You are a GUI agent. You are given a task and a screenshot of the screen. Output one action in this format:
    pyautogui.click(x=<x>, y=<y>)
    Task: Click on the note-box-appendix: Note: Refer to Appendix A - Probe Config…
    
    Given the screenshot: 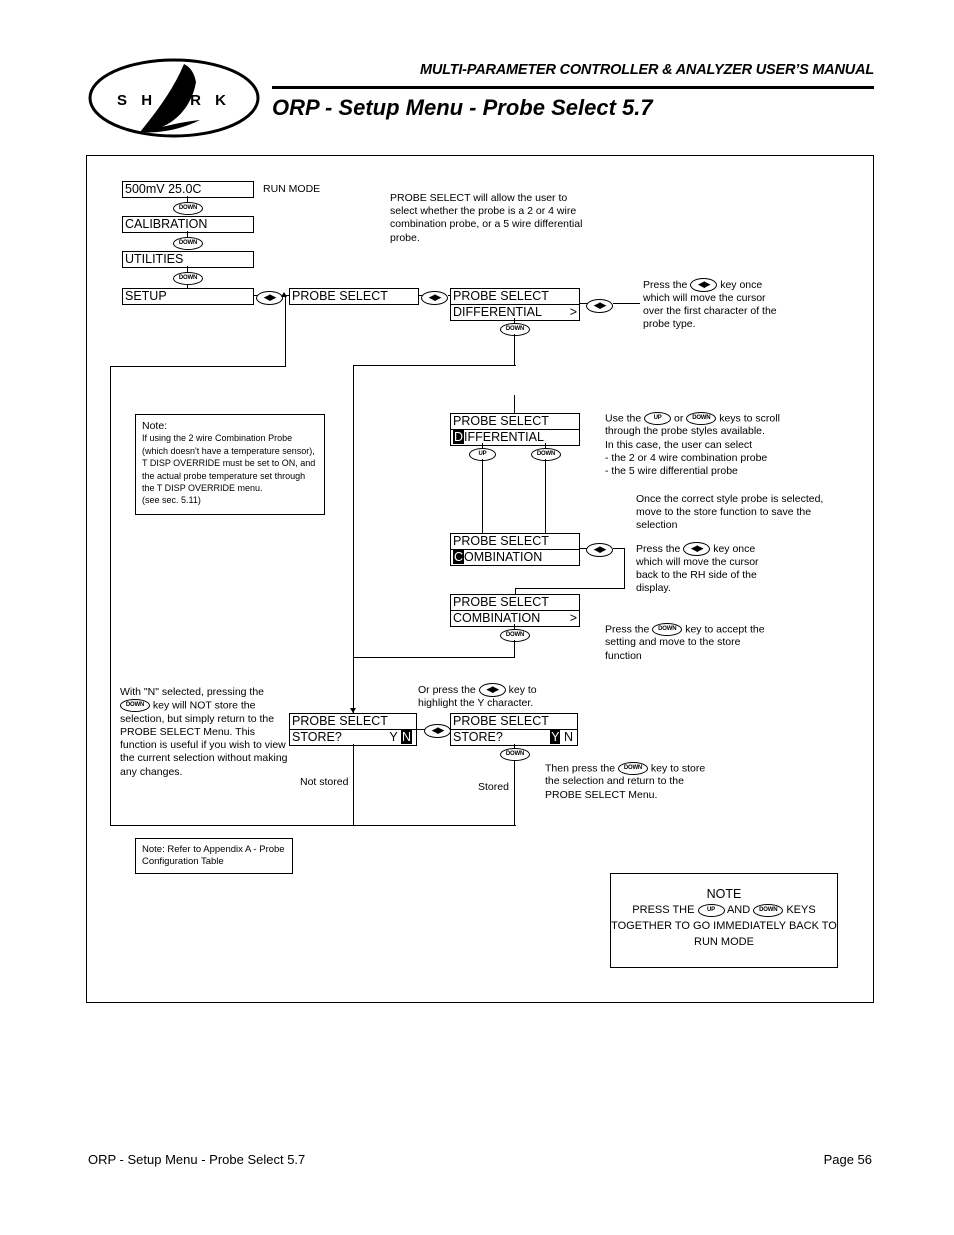 What is the action you would take?
    pyautogui.click(x=214, y=856)
    